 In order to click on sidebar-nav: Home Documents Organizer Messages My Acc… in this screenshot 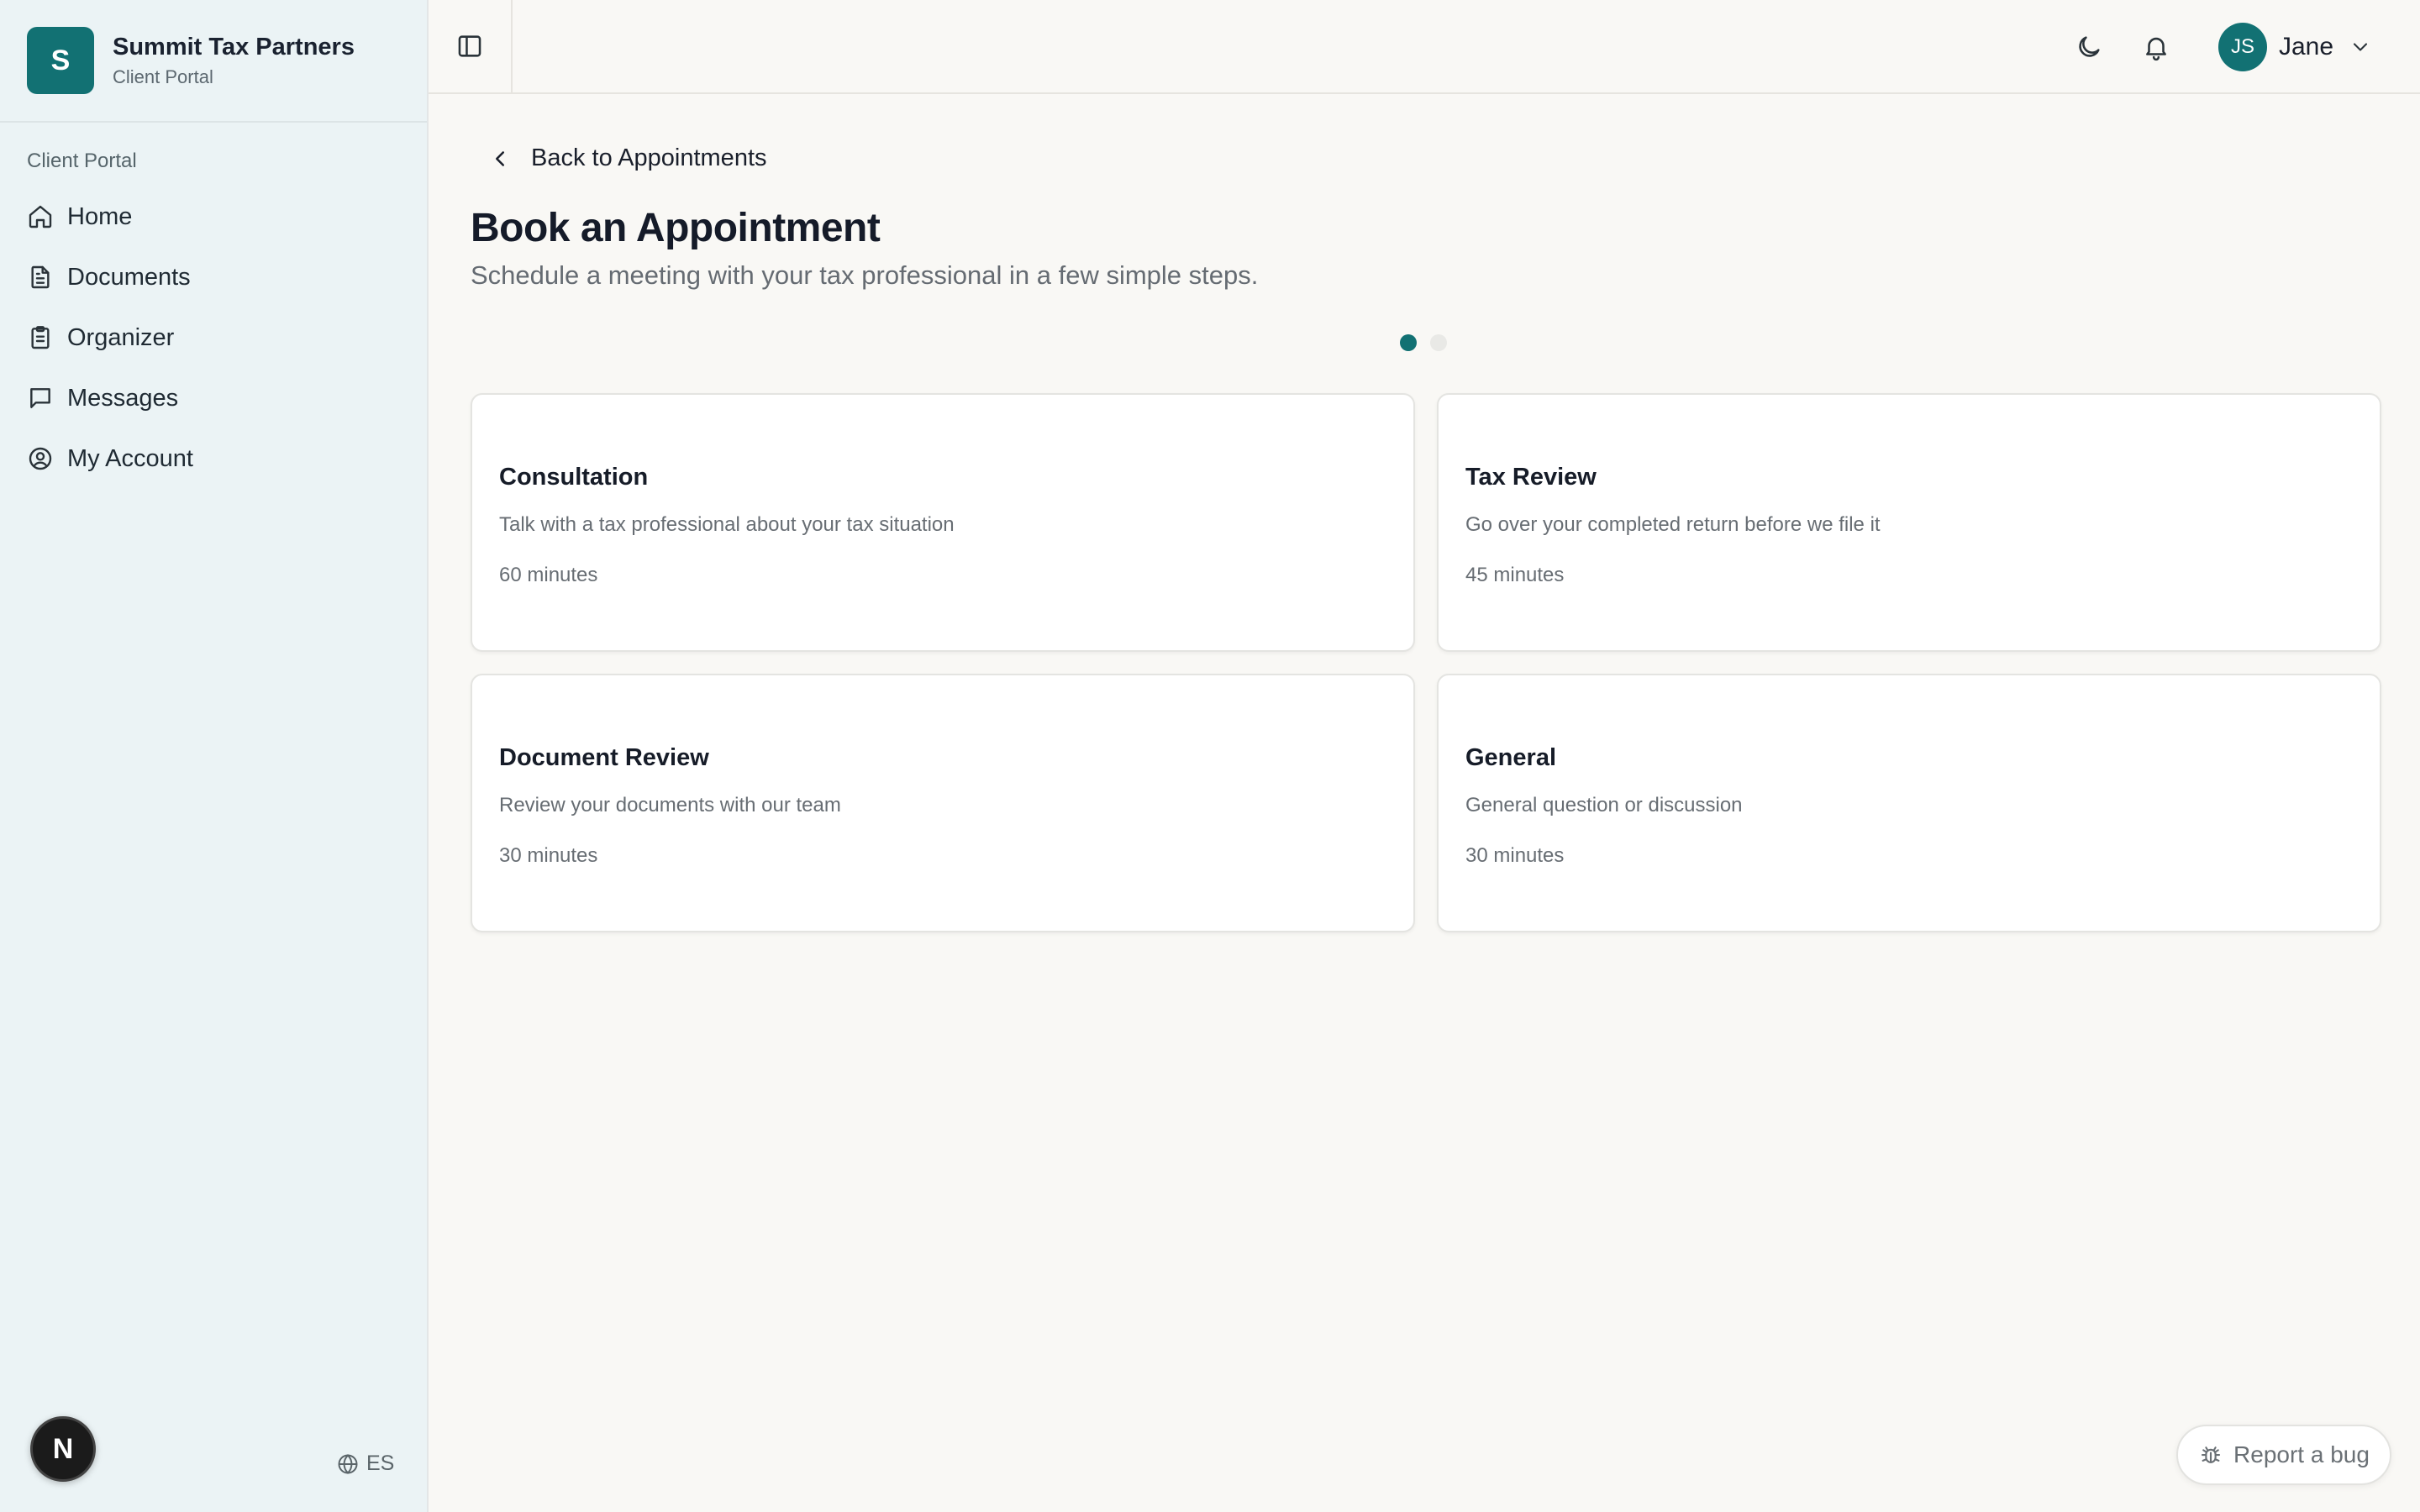, I will do `click(214, 337)`.